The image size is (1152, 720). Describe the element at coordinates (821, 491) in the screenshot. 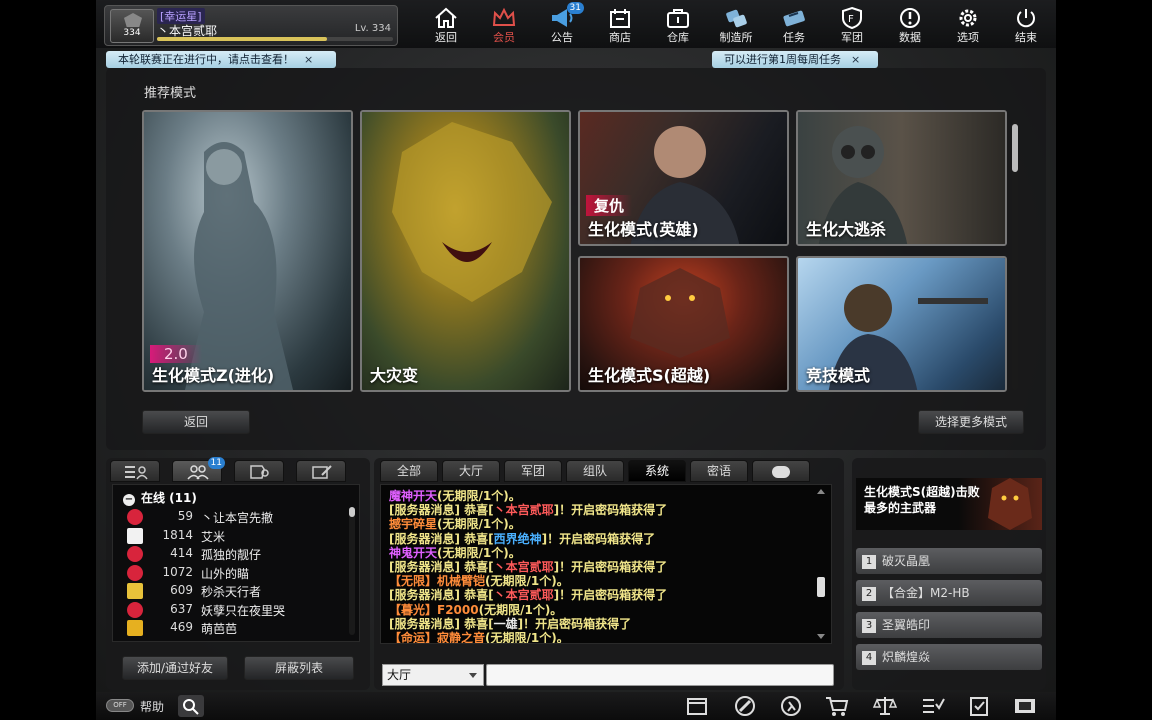

I see `scroll-up-icon` at that location.